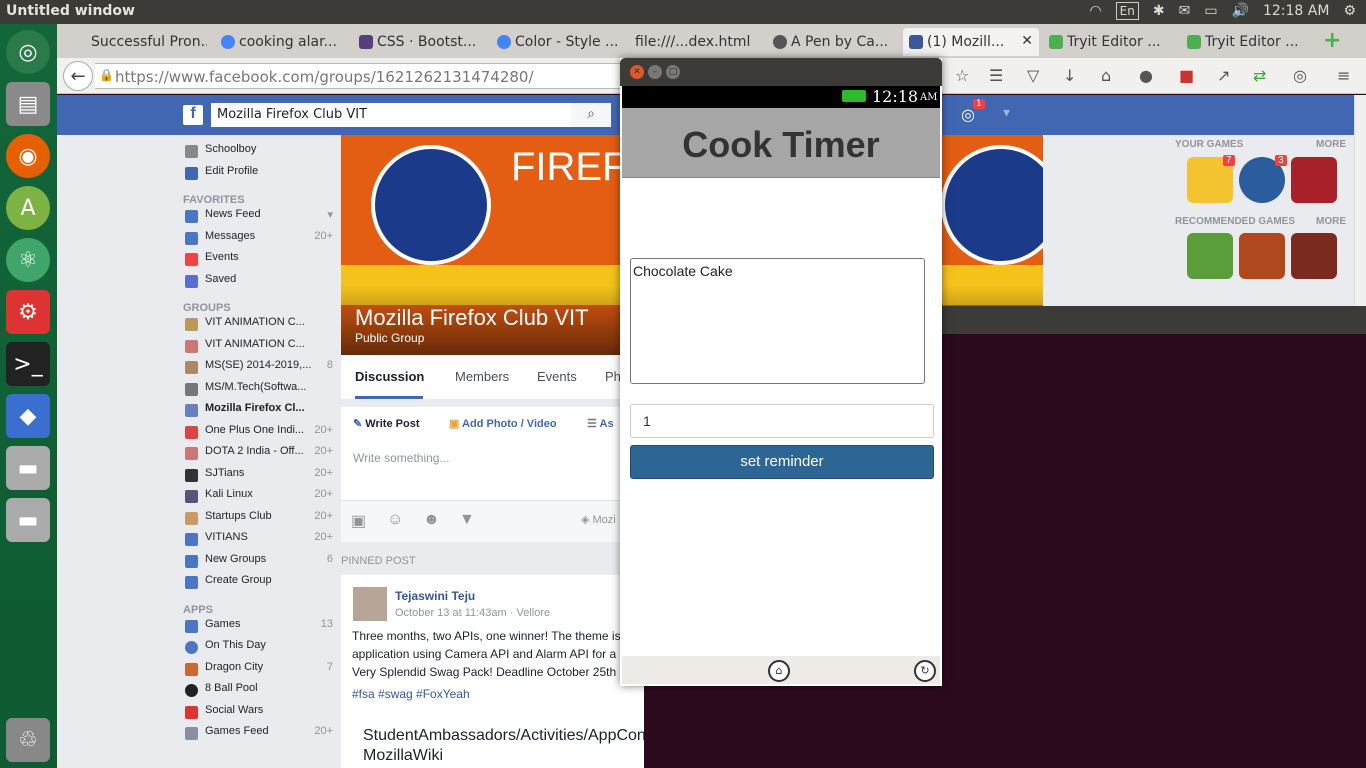 The image size is (1366, 768). Describe the element at coordinates (258, 284) in the screenshot. I see `nav-item-saved: Saved` at that location.